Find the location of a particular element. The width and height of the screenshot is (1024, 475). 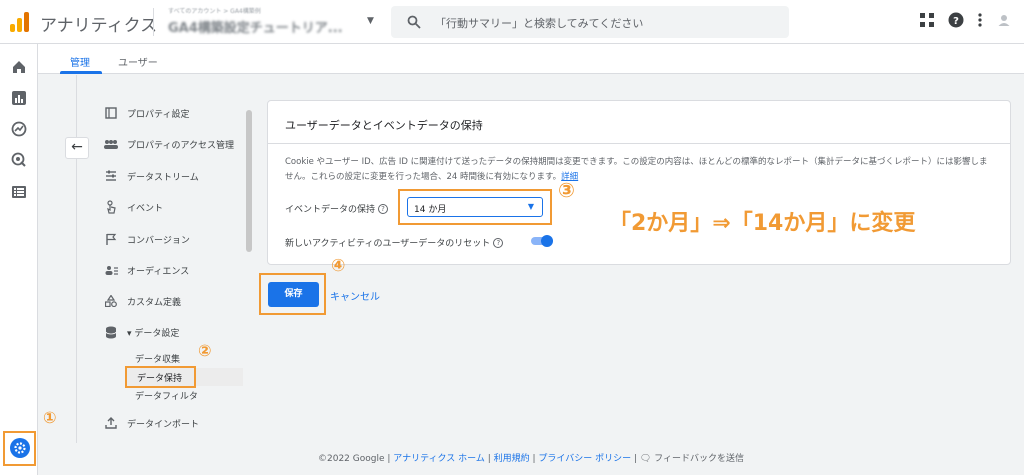

avatar is located at coordinates (1004, 20).